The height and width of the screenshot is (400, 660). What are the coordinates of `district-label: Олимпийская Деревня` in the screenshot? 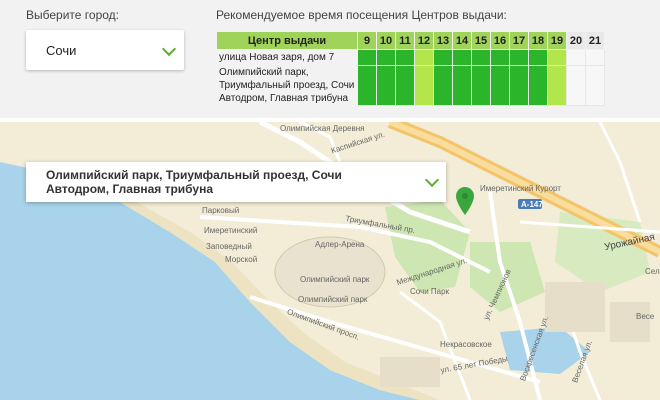 It's located at (322, 128).